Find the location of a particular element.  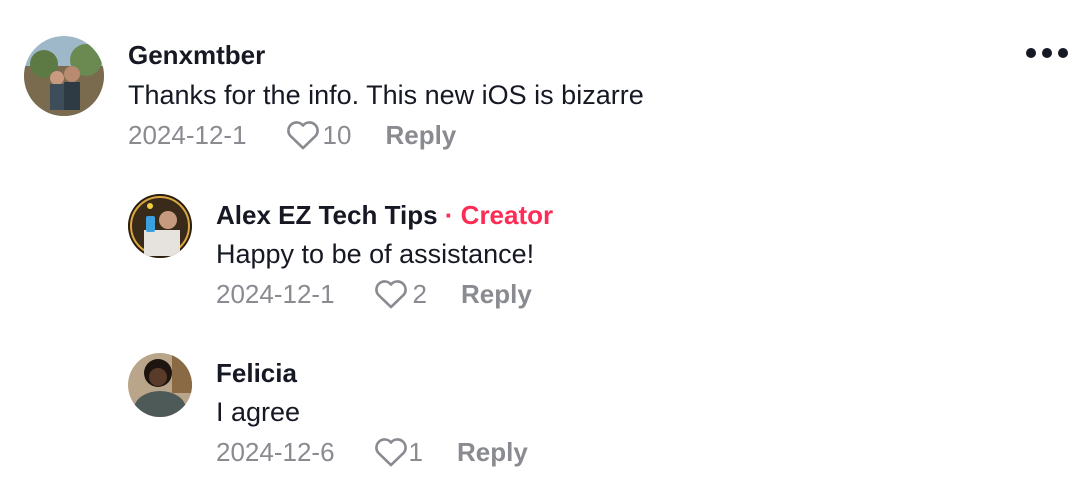

more-options-button is located at coordinates (1047, 53).